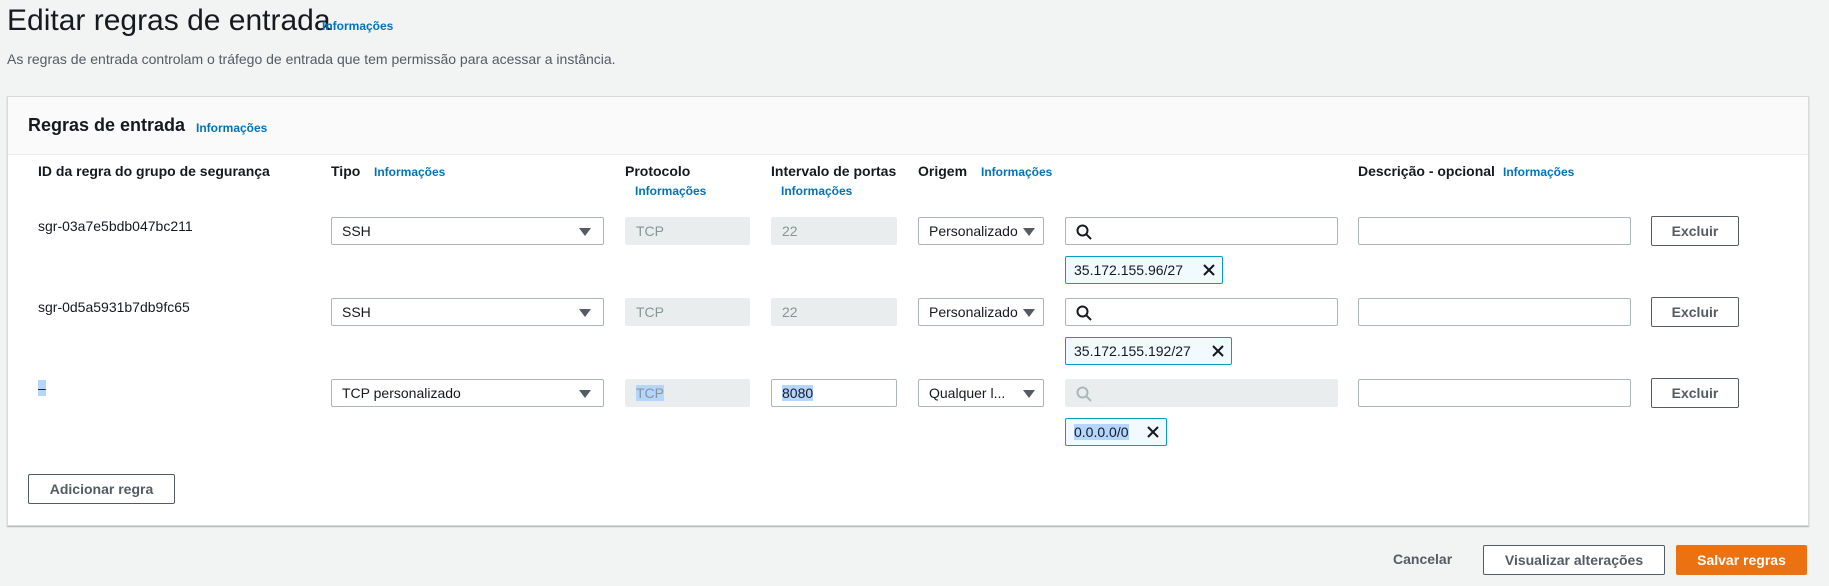 The height and width of the screenshot is (586, 1829). Describe the element at coordinates (908, 126) in the screenshot. I see `panel-header` at that location.